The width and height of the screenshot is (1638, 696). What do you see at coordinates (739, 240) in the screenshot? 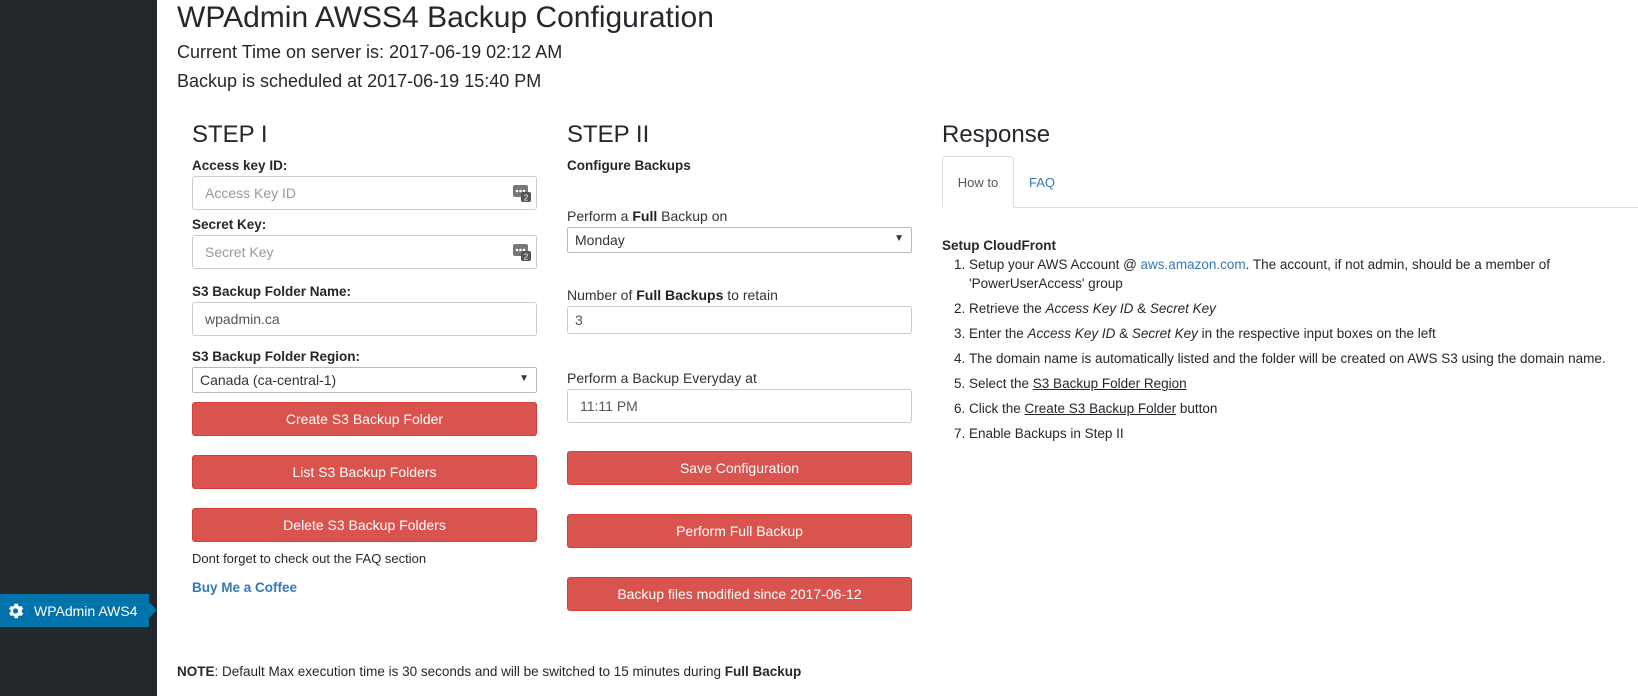
I see `full-backup-day-select: Monday ▼` at bounding box center [739, 240].